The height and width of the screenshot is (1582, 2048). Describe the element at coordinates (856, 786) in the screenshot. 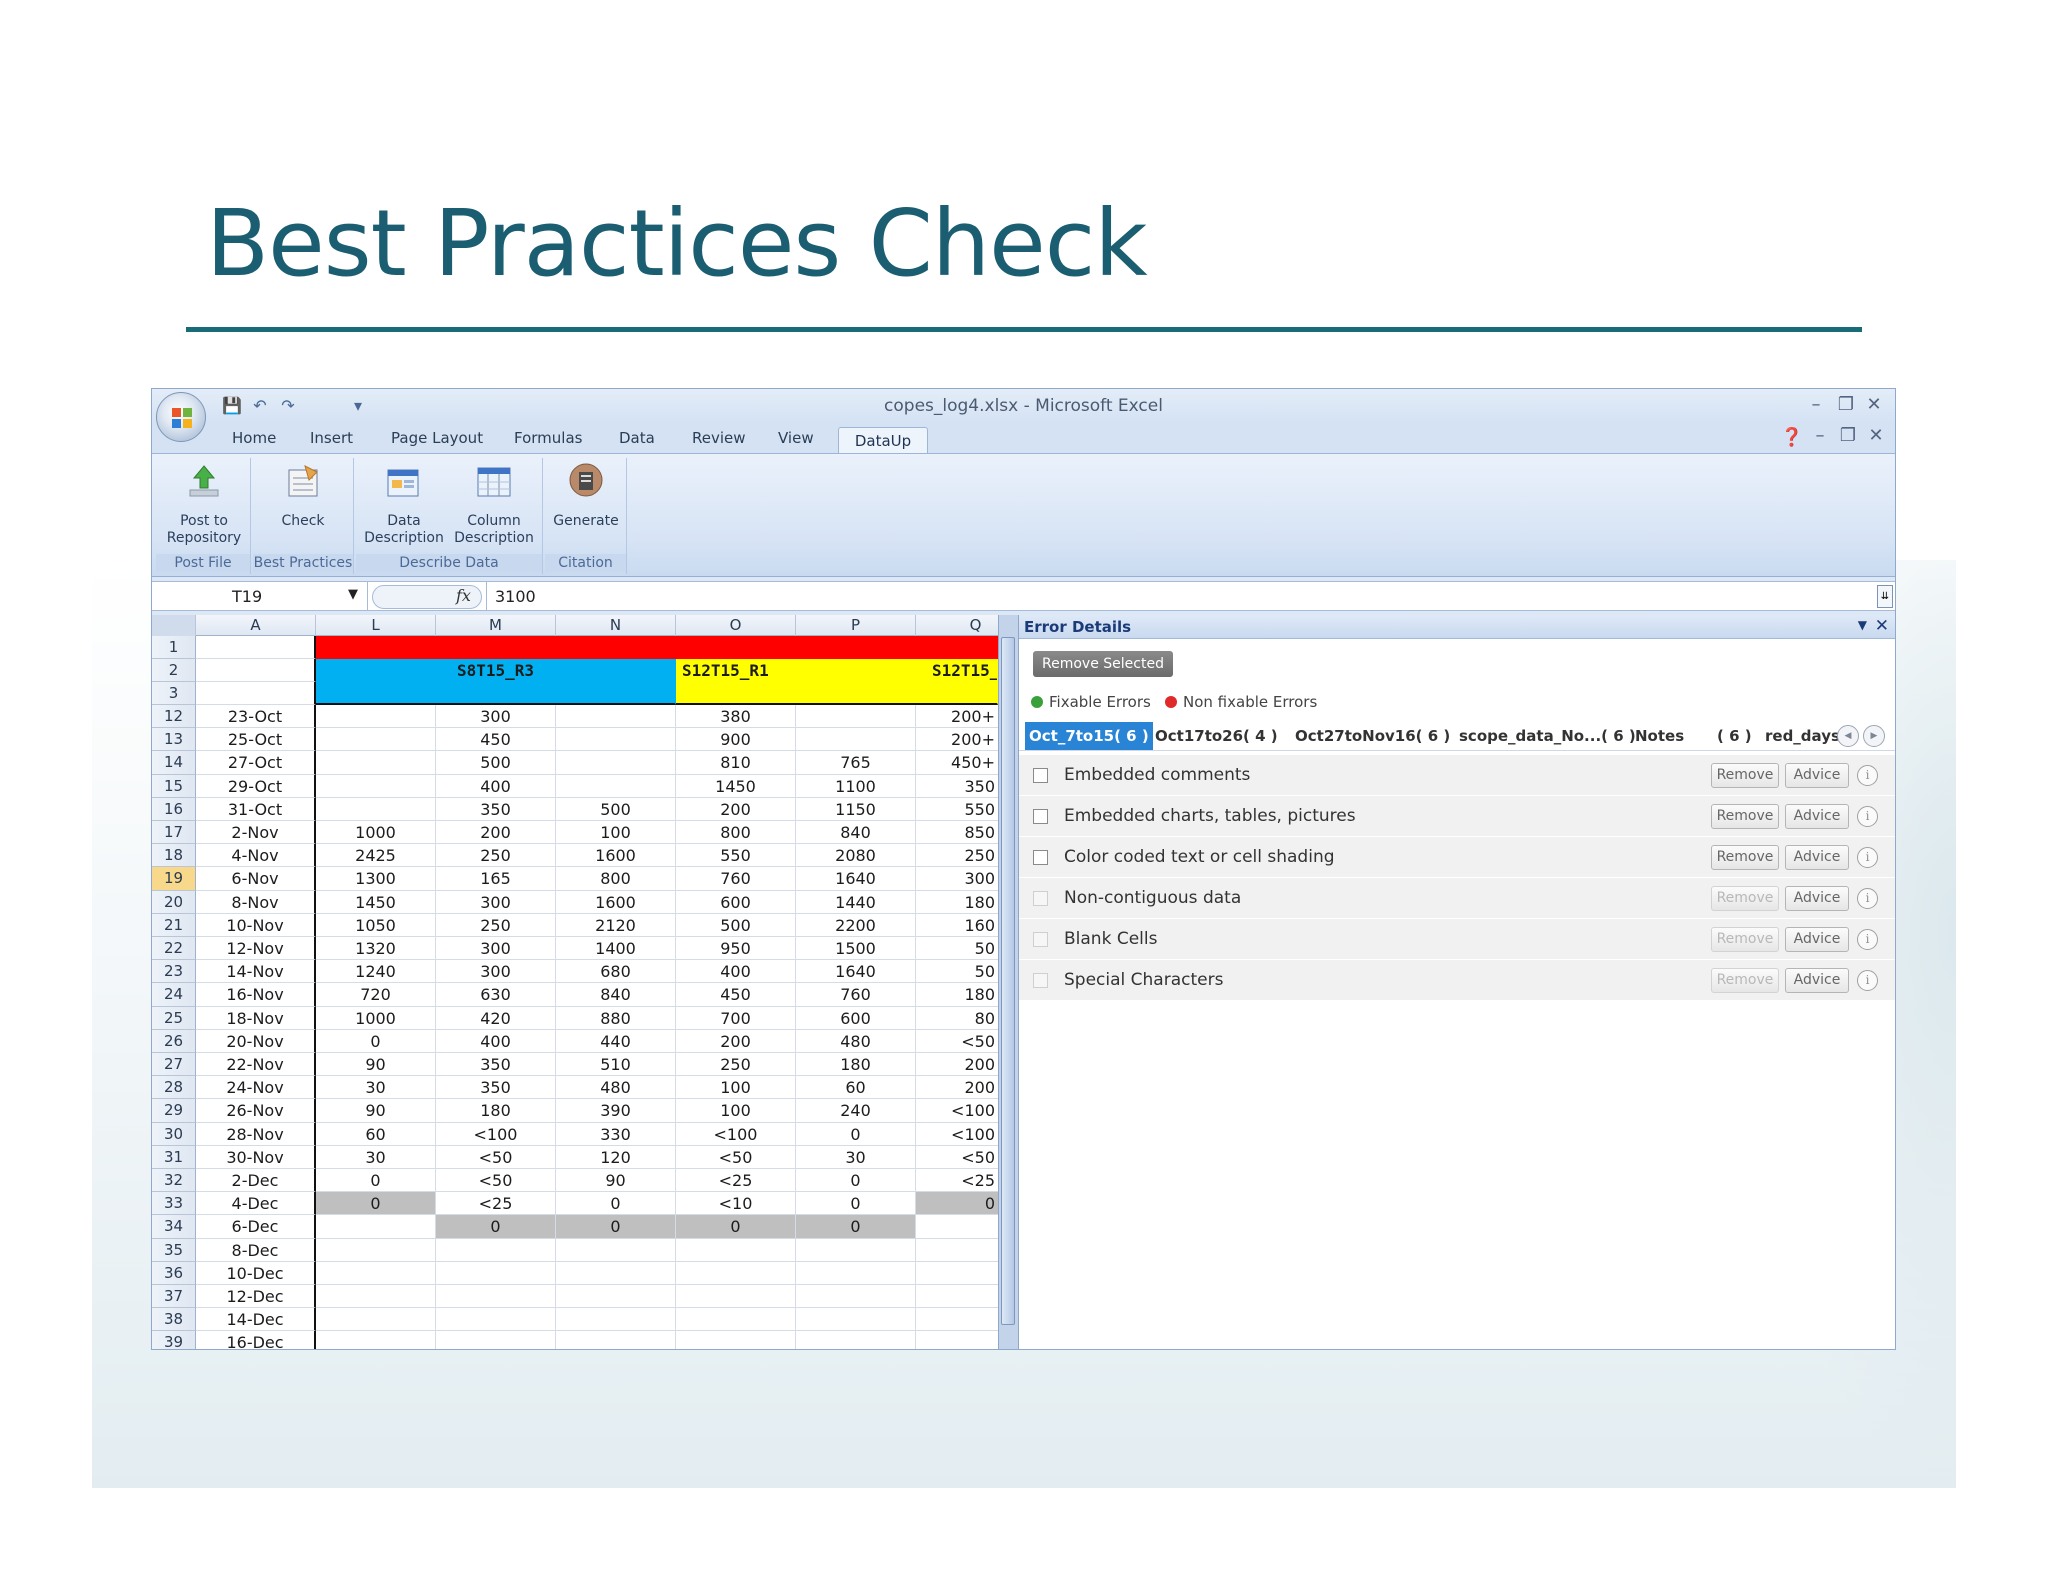

I see `cell: 1100` at that location.